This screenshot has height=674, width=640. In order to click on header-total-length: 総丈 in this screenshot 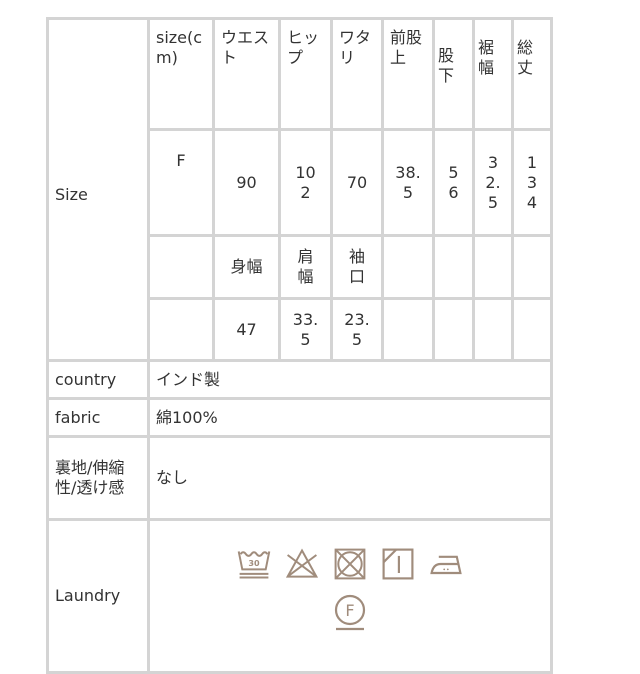, I will do `click(532, 74)`.